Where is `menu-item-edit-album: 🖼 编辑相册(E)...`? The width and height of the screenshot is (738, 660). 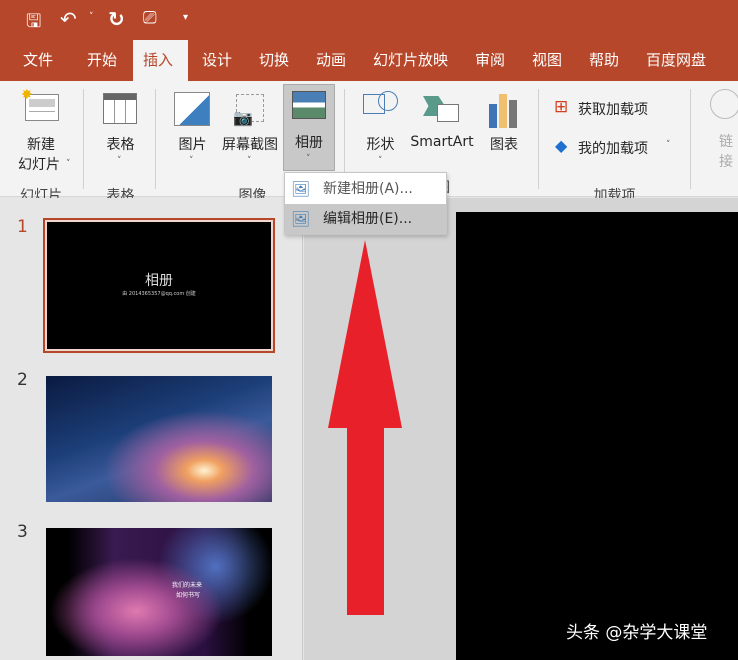 menu-item-edit-album: 🖼 编辑相册(E)... is located at coordinates (365, 219).